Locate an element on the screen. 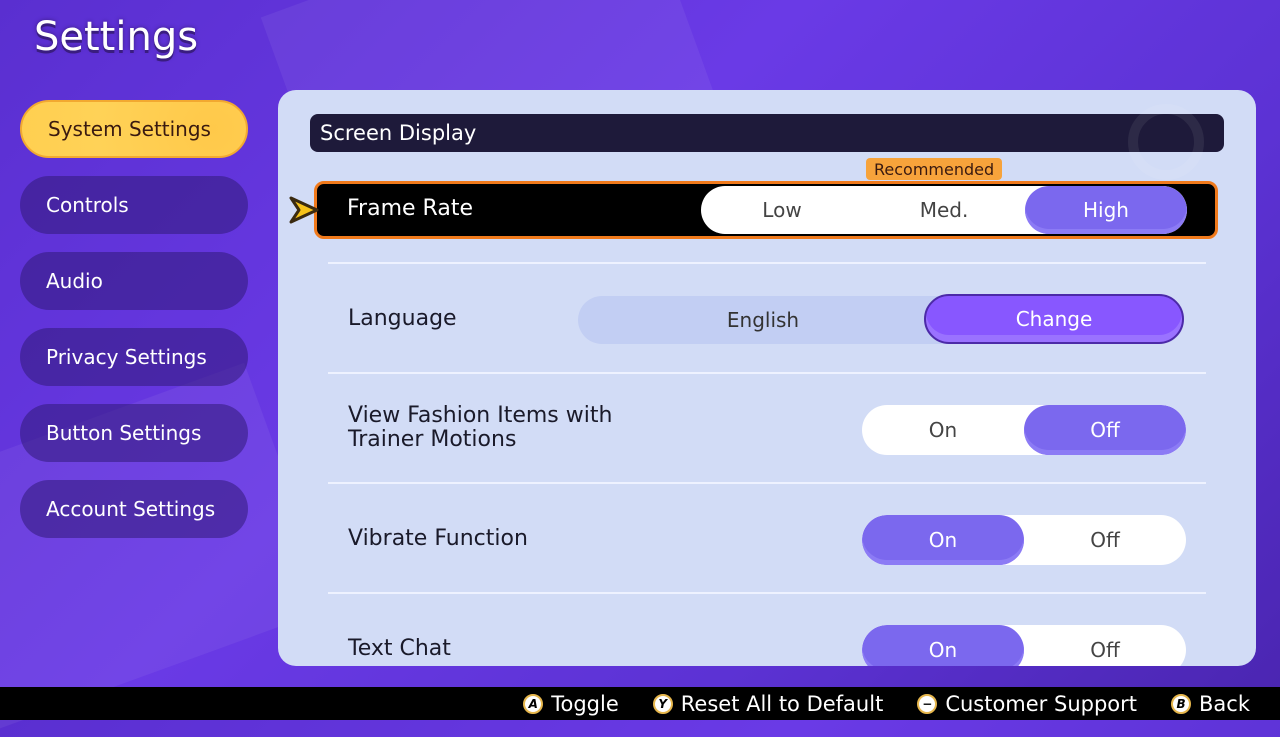  fashion-toggle: On Off is located at coordinates (1024, 430).